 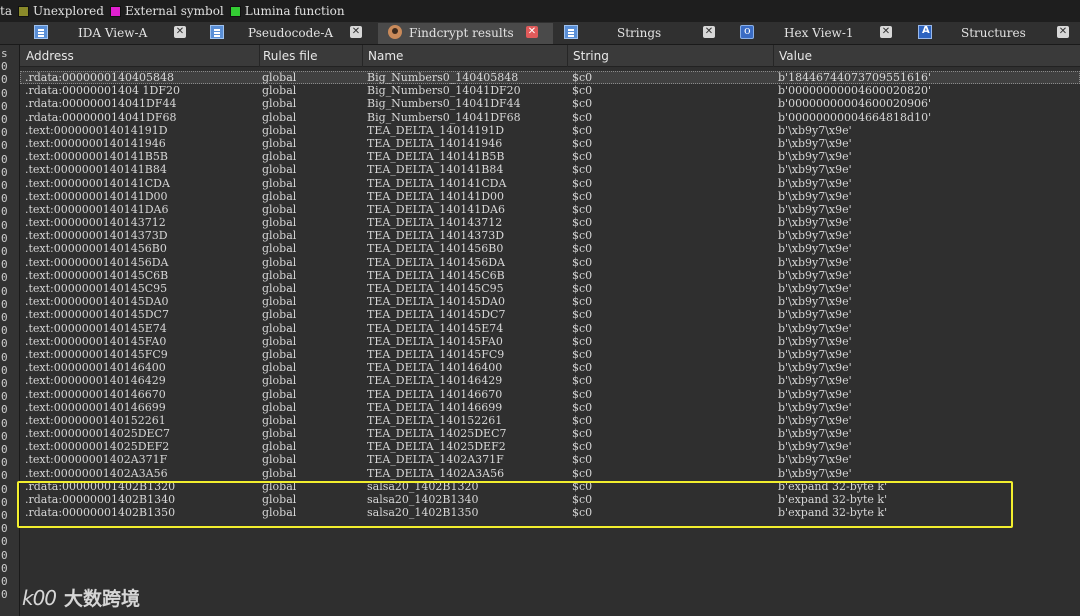 What do you see at coordinates (310, 56) in the screenshot?
I see `column-header-rules-file: Rules file` at bounding box center [310, 56].